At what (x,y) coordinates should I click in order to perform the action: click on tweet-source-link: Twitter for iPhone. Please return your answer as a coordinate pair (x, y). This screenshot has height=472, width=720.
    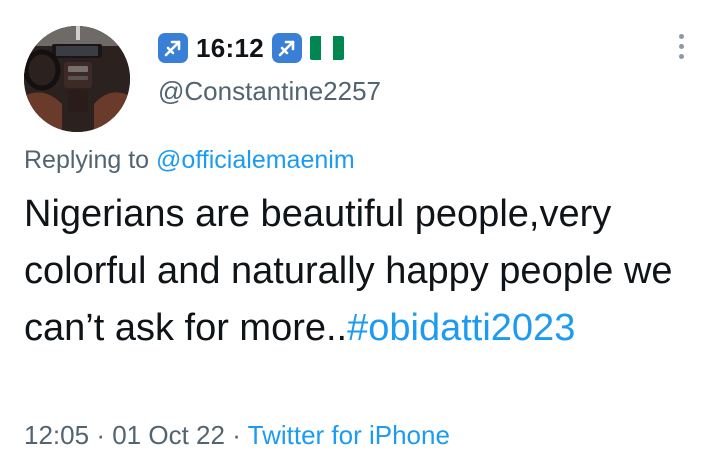
    Looking at the image, I should click on (349, 435).